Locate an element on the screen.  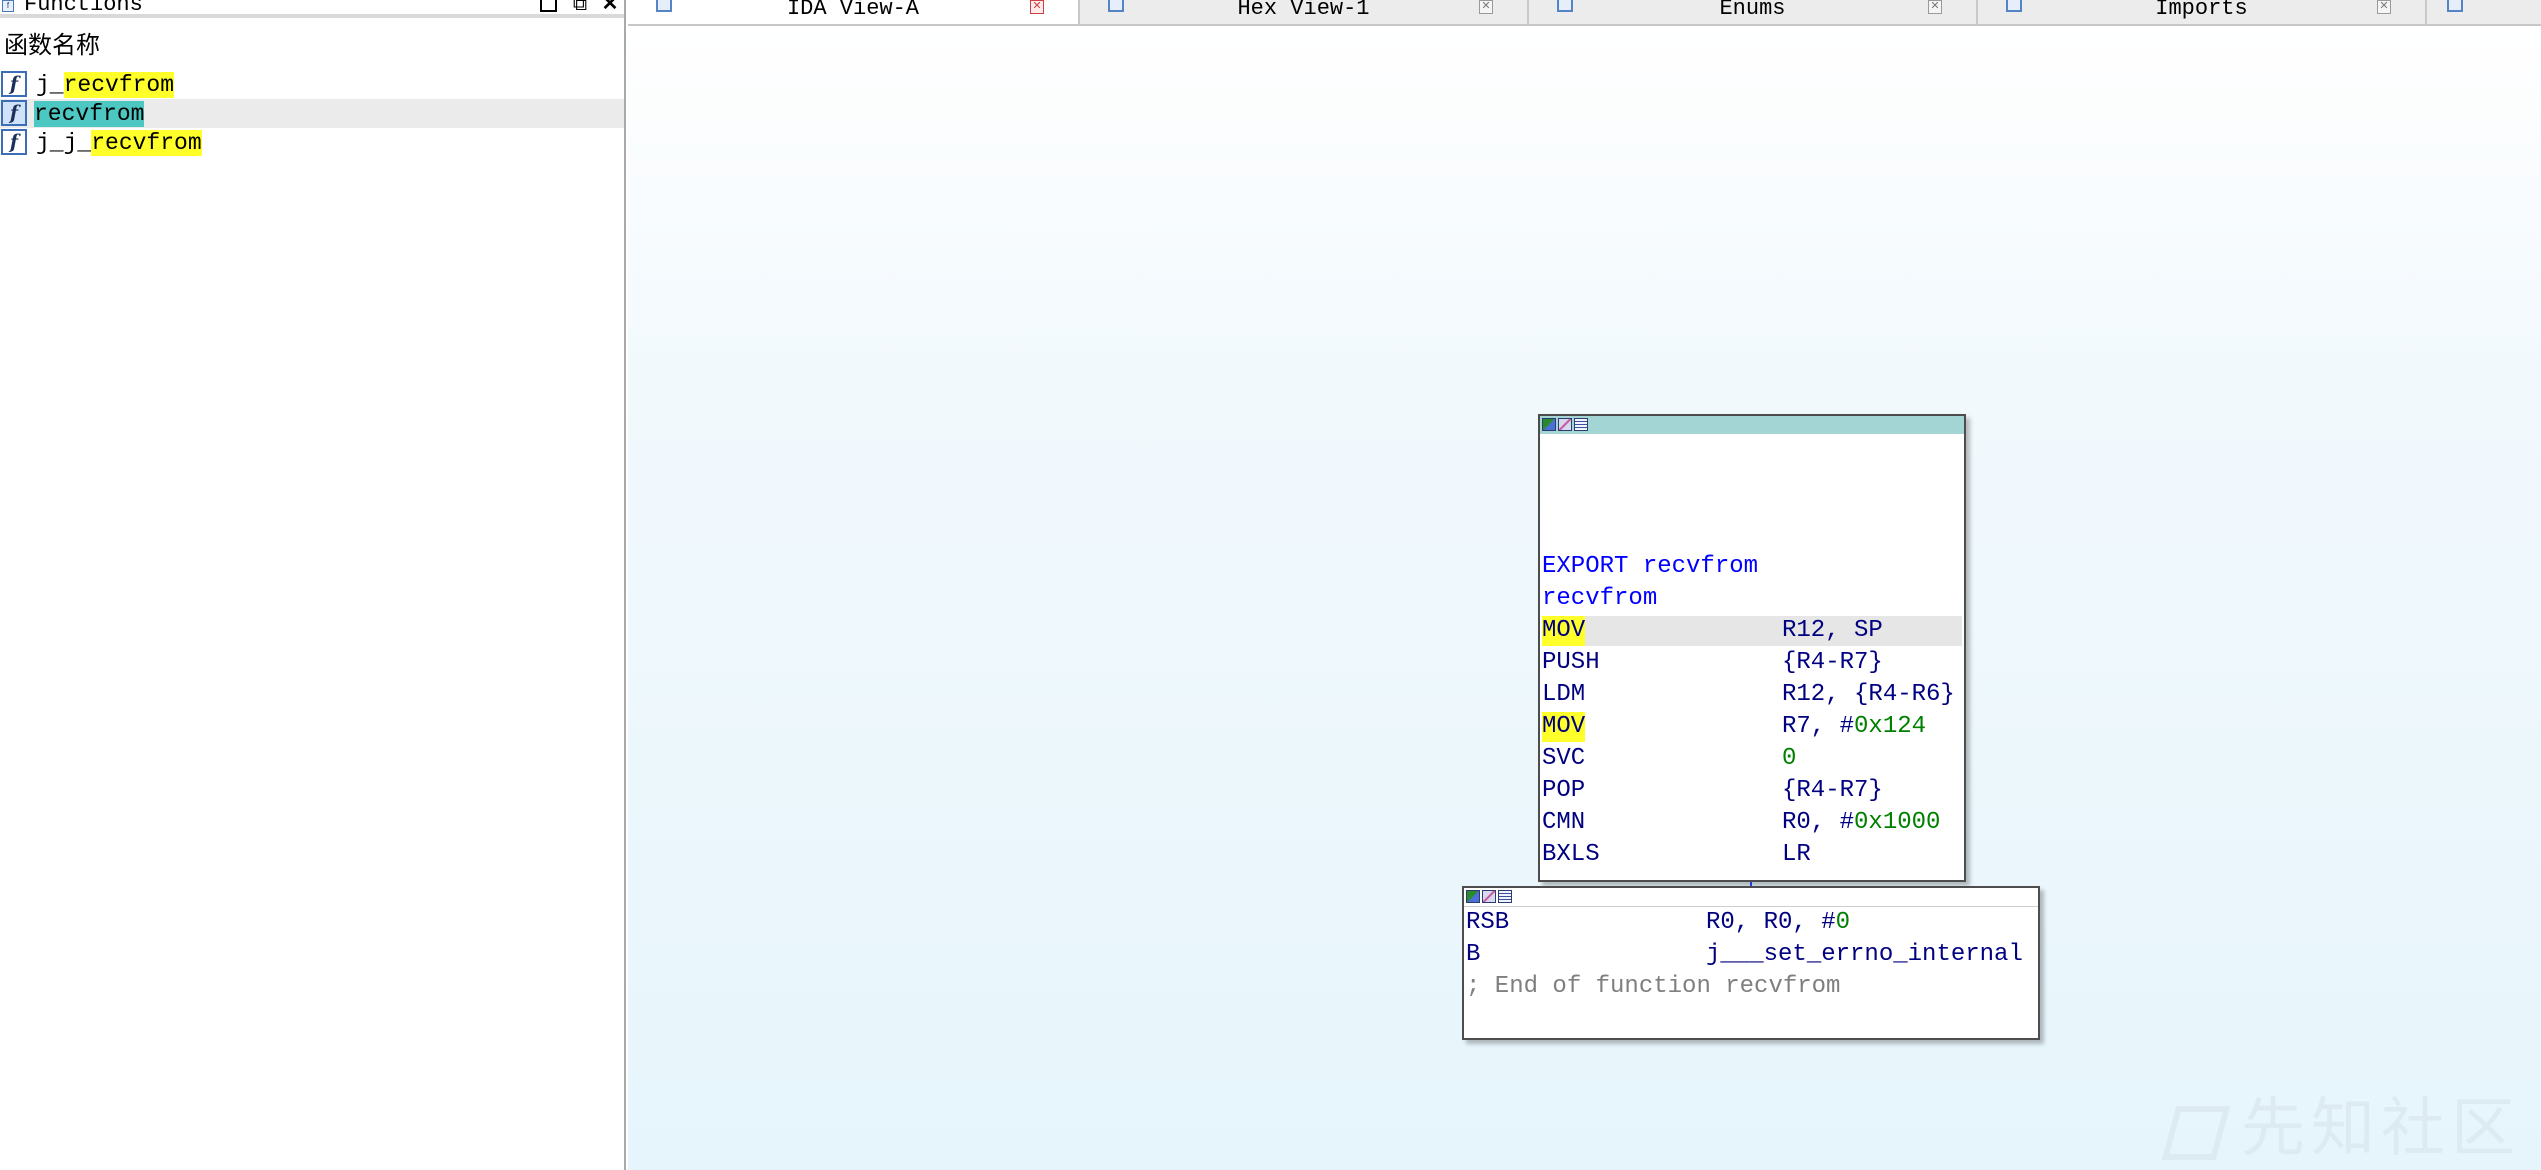
asm-operands: R0, #0x1000 is located at coordinates (1861, 823).